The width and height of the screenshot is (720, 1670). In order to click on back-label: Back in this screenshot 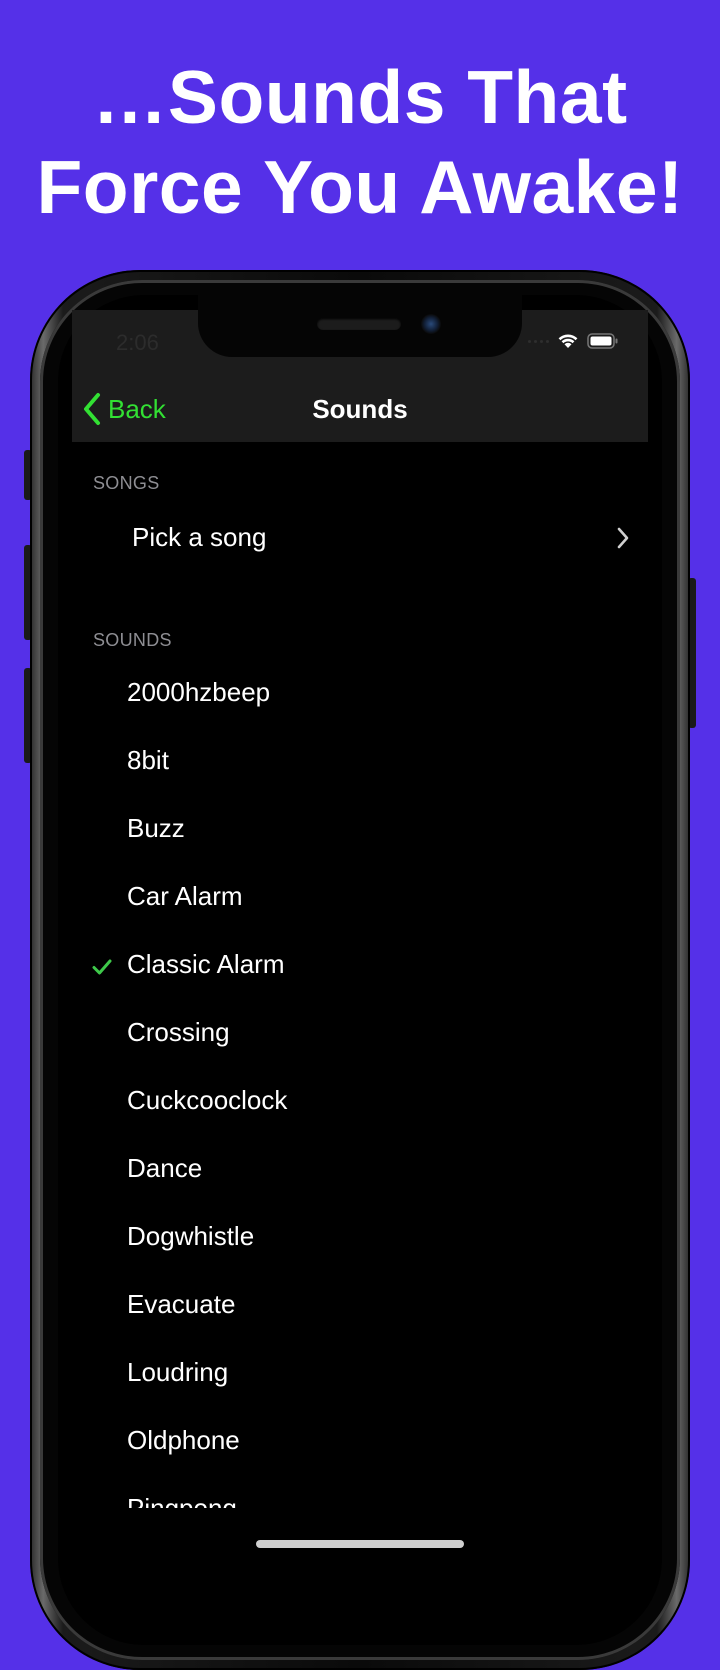, I will do `click(137, 408)`.